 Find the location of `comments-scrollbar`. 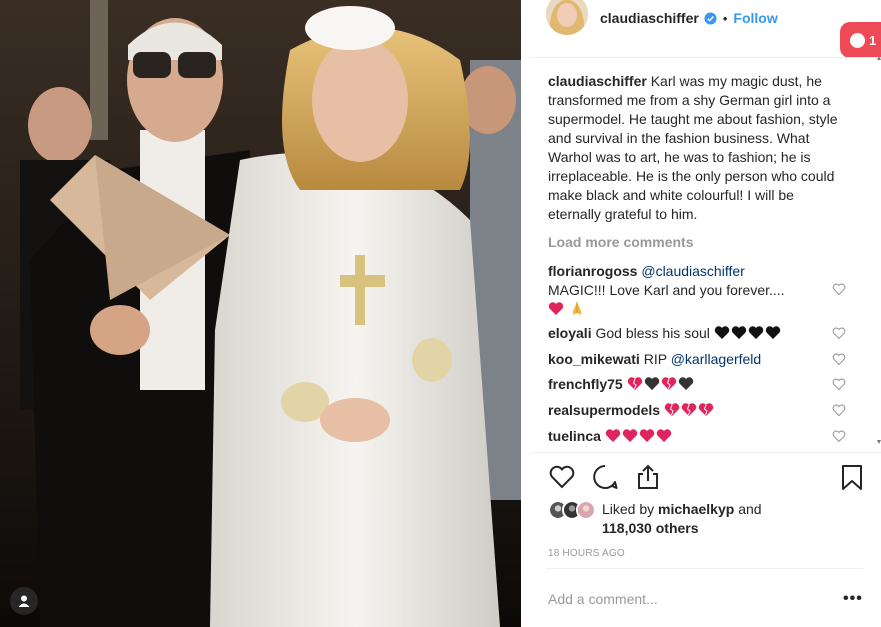

comments-scrollbar is located at coordinates (879, 256).